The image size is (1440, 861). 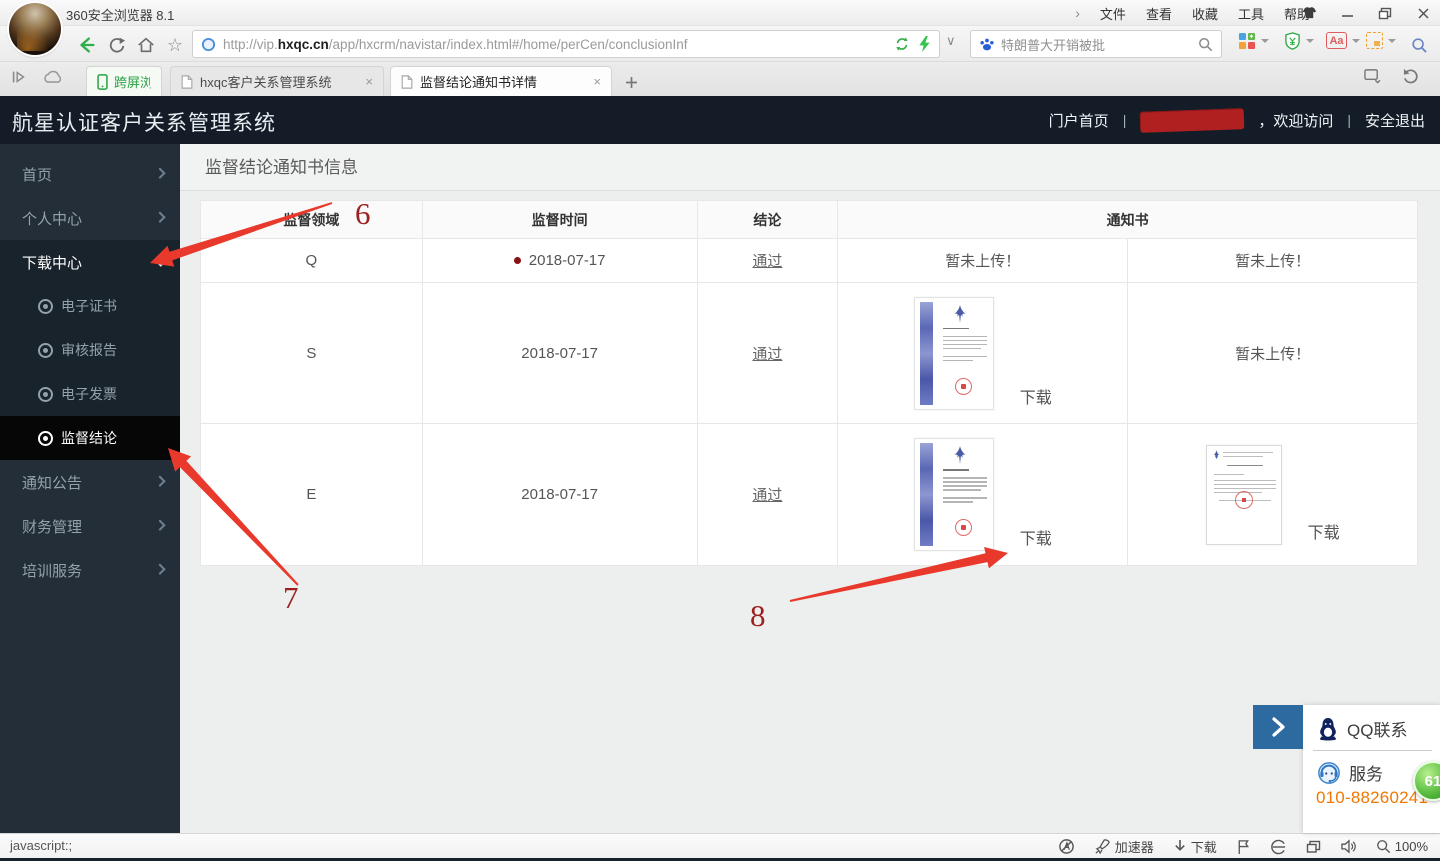 What do you see at coordinates (1423, 13) in the screenshot?
I see `close-button` at bounding box center [1423, 13].